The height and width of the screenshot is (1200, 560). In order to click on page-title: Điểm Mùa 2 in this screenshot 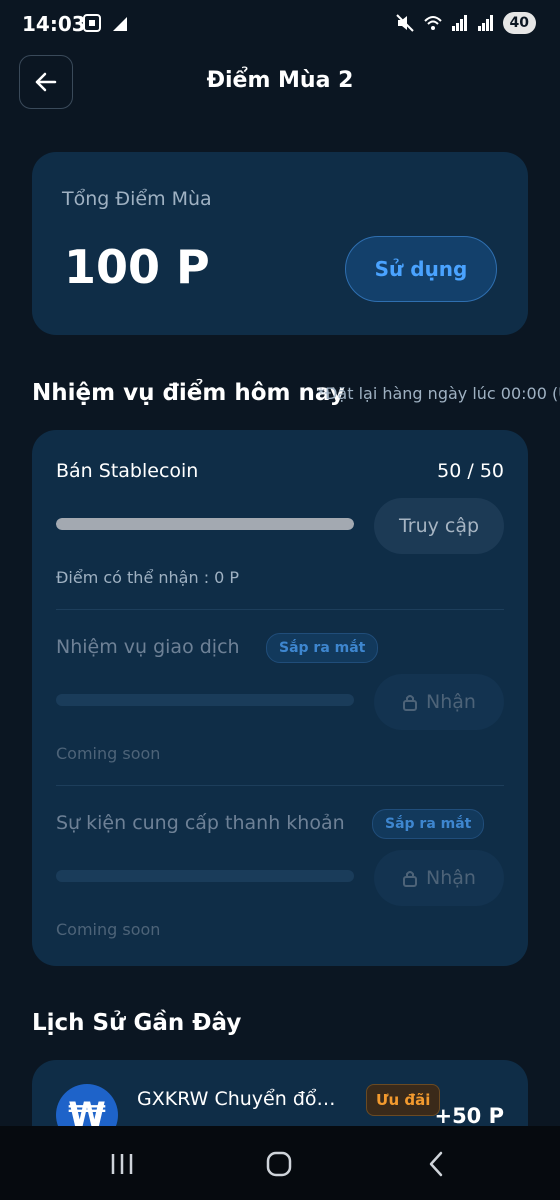, I will do `click(280, 80)`.